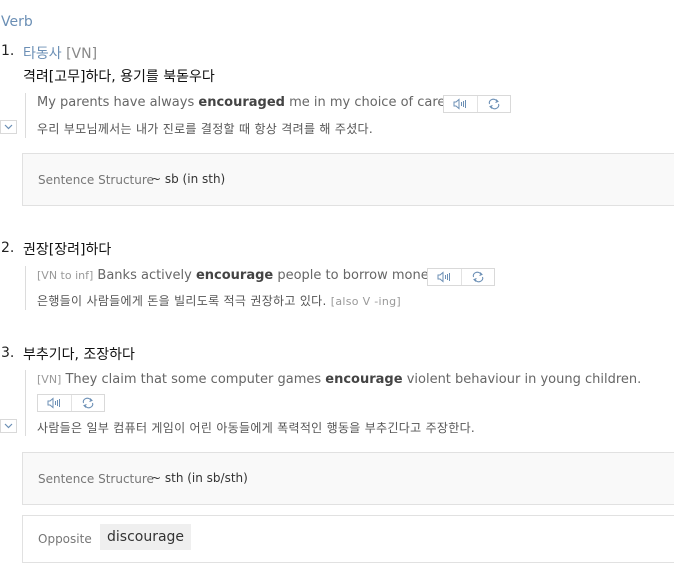  I want to click on sense-number: 1., so click(8, 51).